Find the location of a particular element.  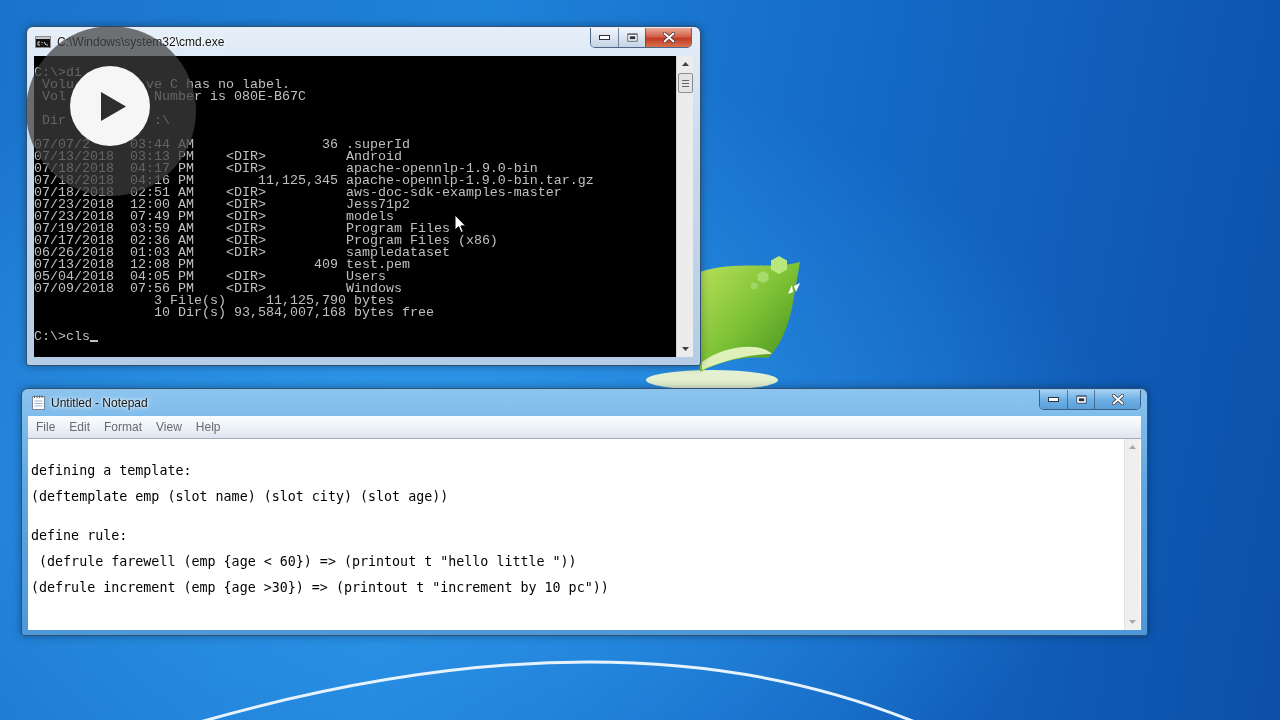

up-arrow-icon is located at coordinates (685, 64).